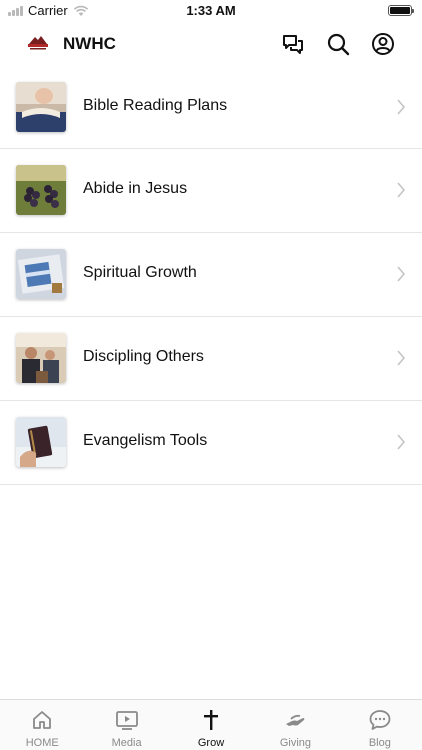  I want to click on account-icon, so click(383, 44).